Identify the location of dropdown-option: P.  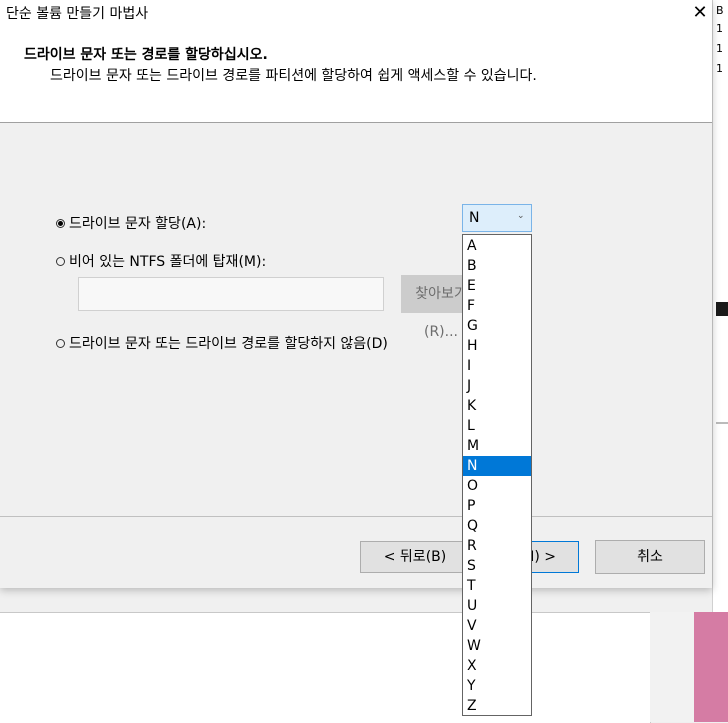
(497, 506).